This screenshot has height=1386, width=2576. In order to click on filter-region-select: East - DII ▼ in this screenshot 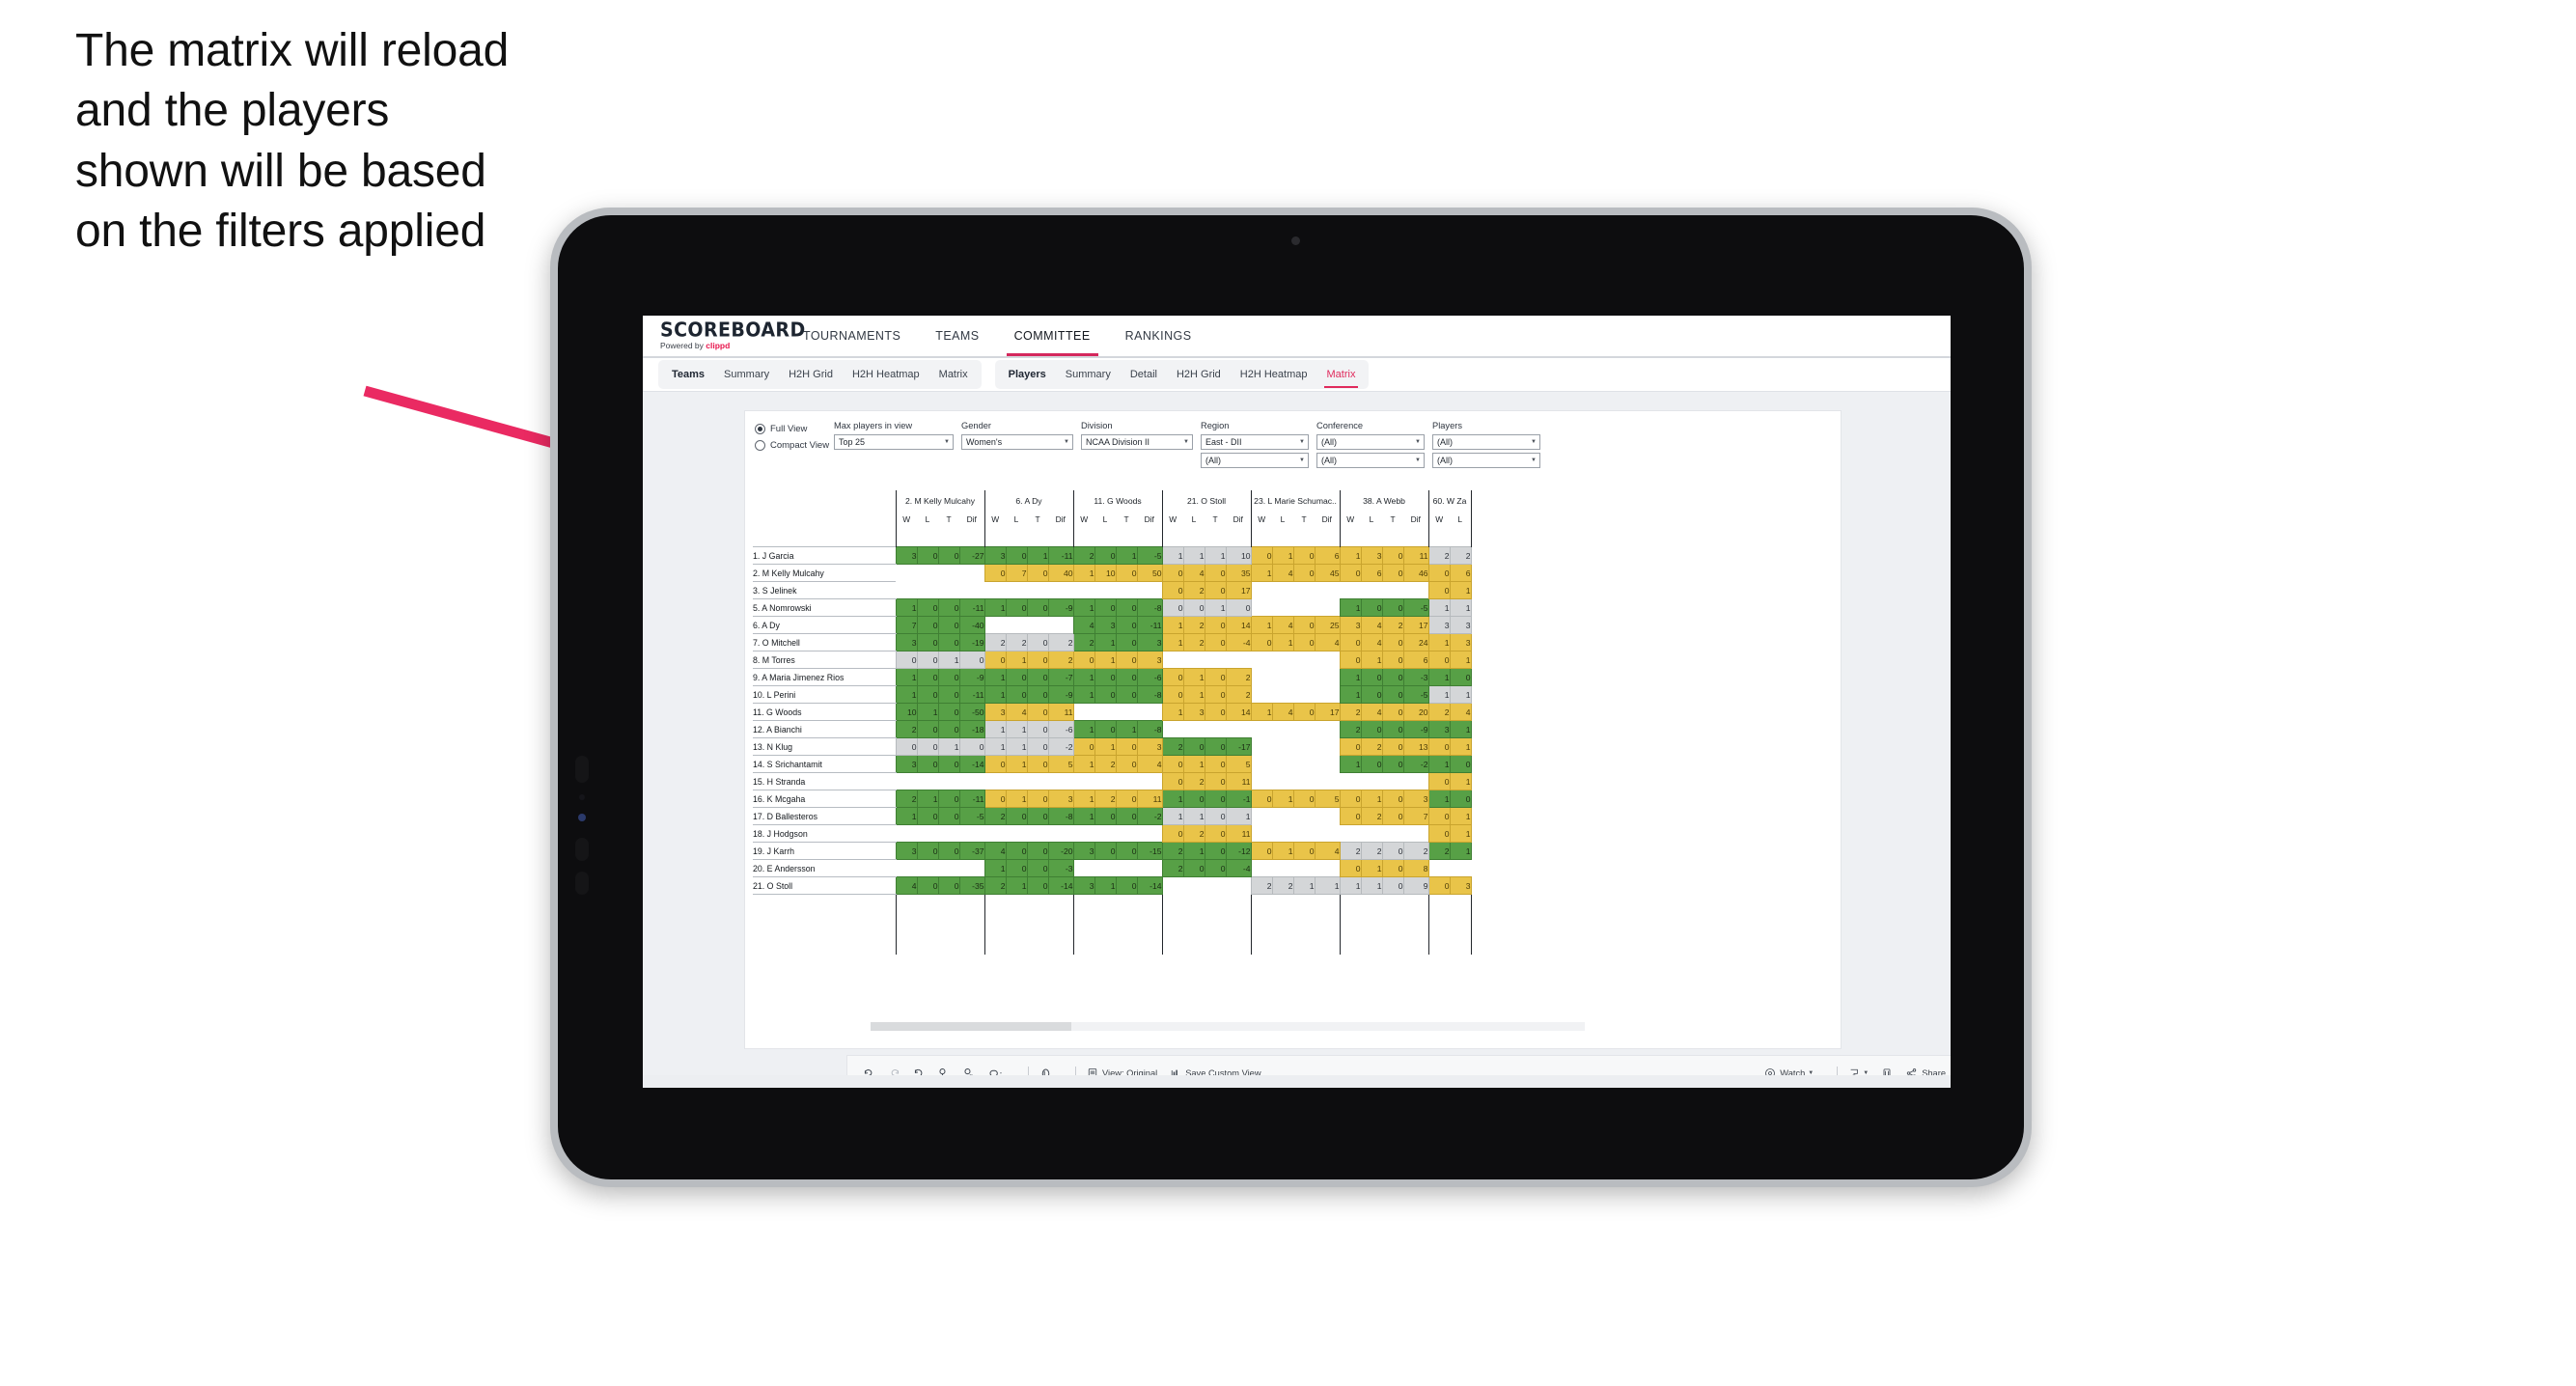, I will do `click(1255, 442)`.